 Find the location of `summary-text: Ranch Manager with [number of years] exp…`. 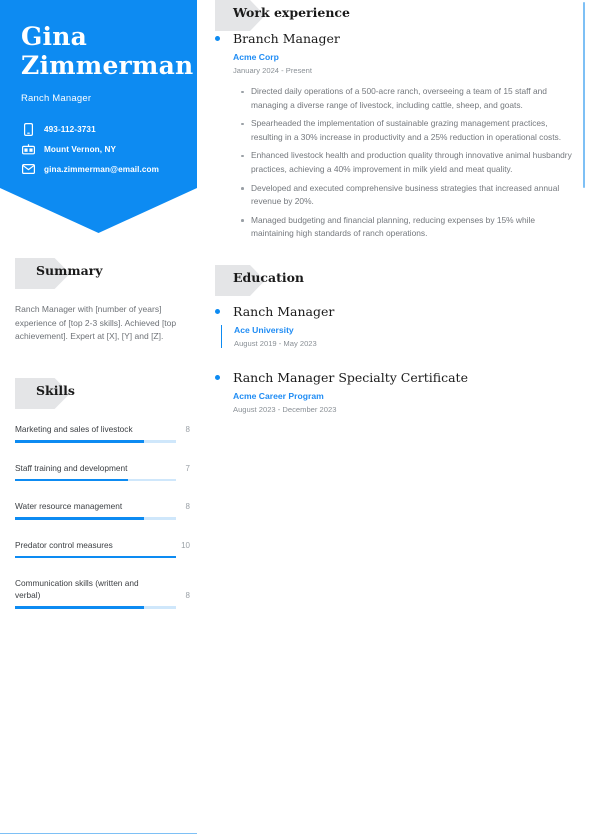

summary-text: Ranch Manager with [number of years] exp… is located at coordinates (96, 323).